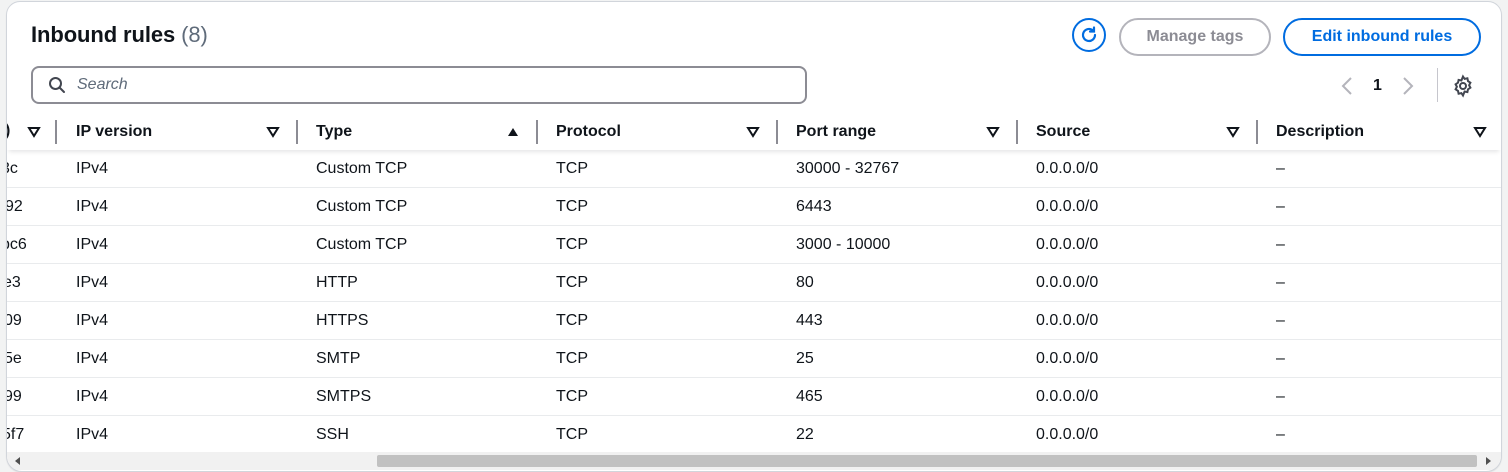 Image resolution: width=1508 pixels, height=472 pixels. What do you see at coordinates (1382, 37) in the screenshot?
I see `edit-inbound-rules-button: Edit inbound rules` at bounding box center [1382, 37].